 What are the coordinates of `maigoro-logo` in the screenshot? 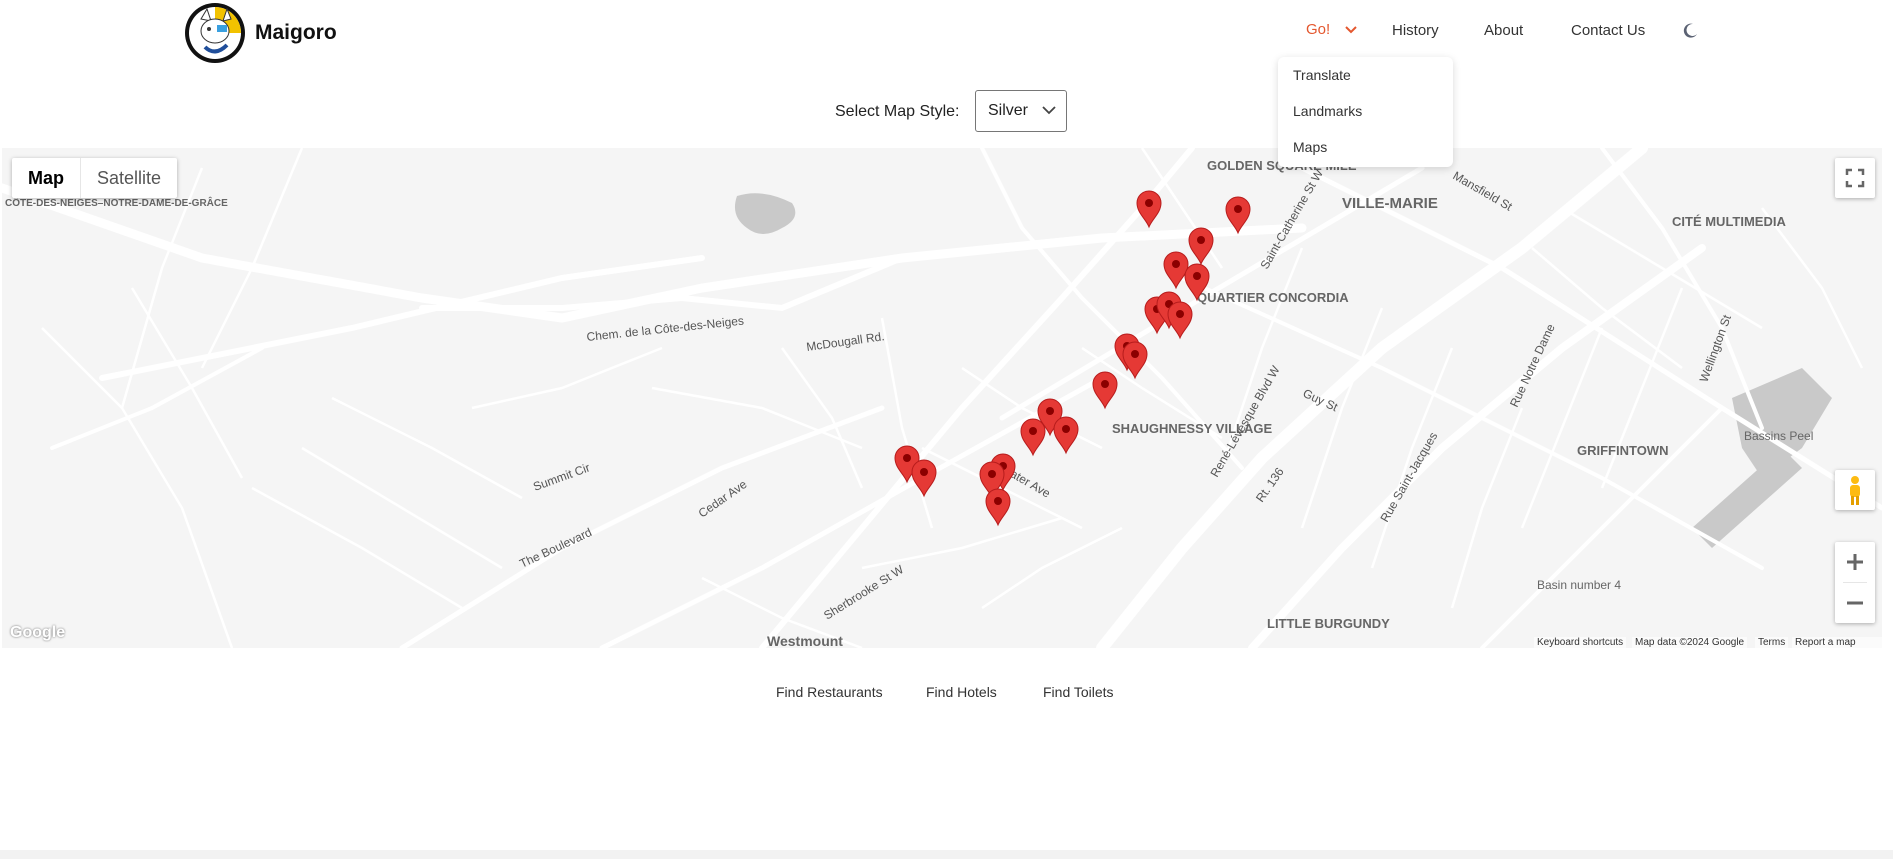 It's located at (215, 33).